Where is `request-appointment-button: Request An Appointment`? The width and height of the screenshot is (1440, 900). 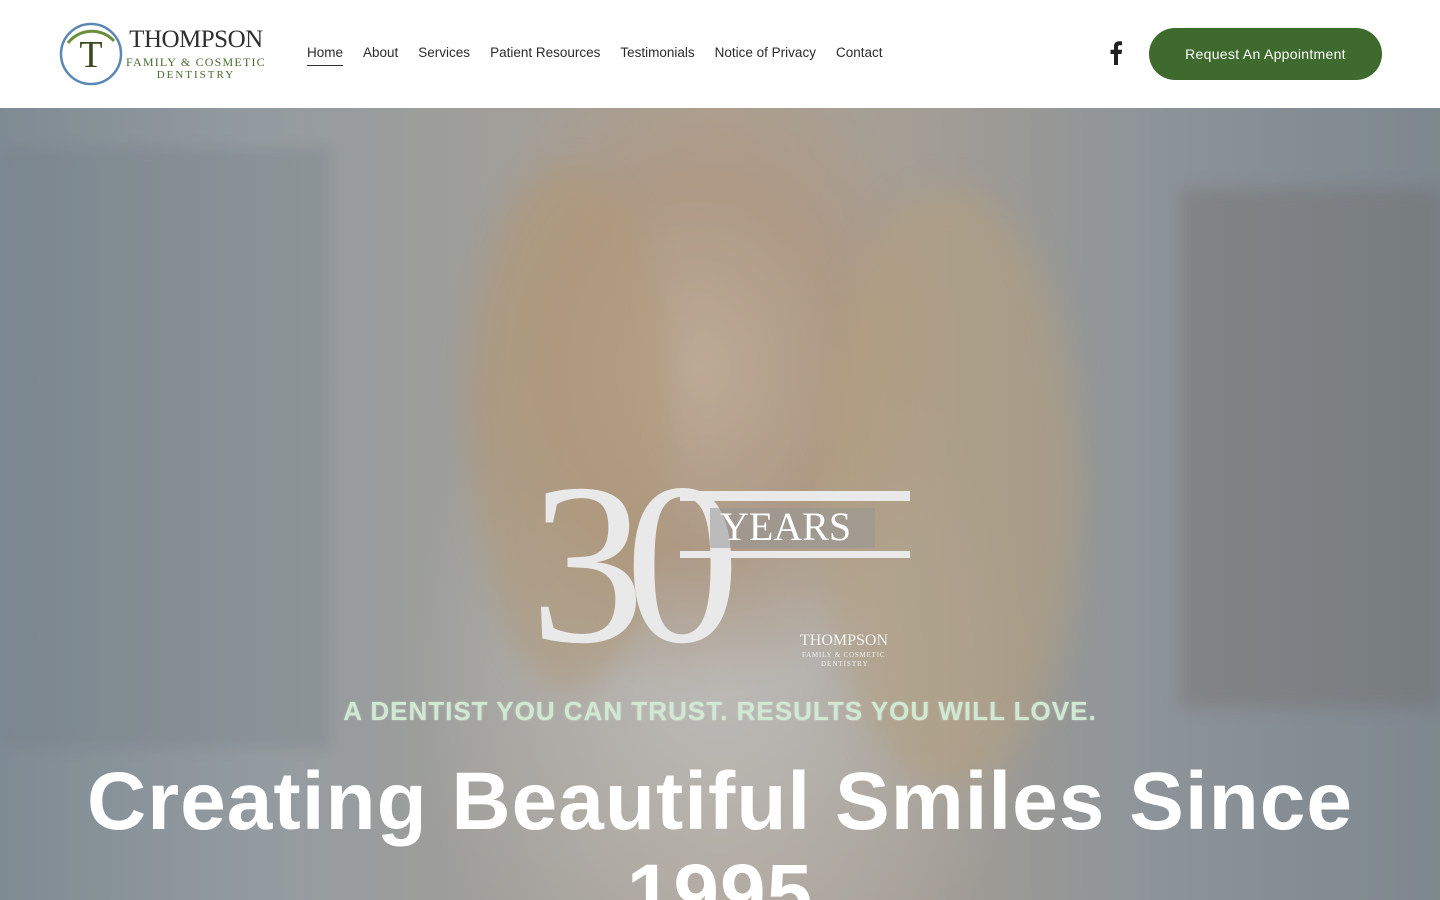
request-appointment-button: Request An Appointment is located at coordinates (1265, 54).